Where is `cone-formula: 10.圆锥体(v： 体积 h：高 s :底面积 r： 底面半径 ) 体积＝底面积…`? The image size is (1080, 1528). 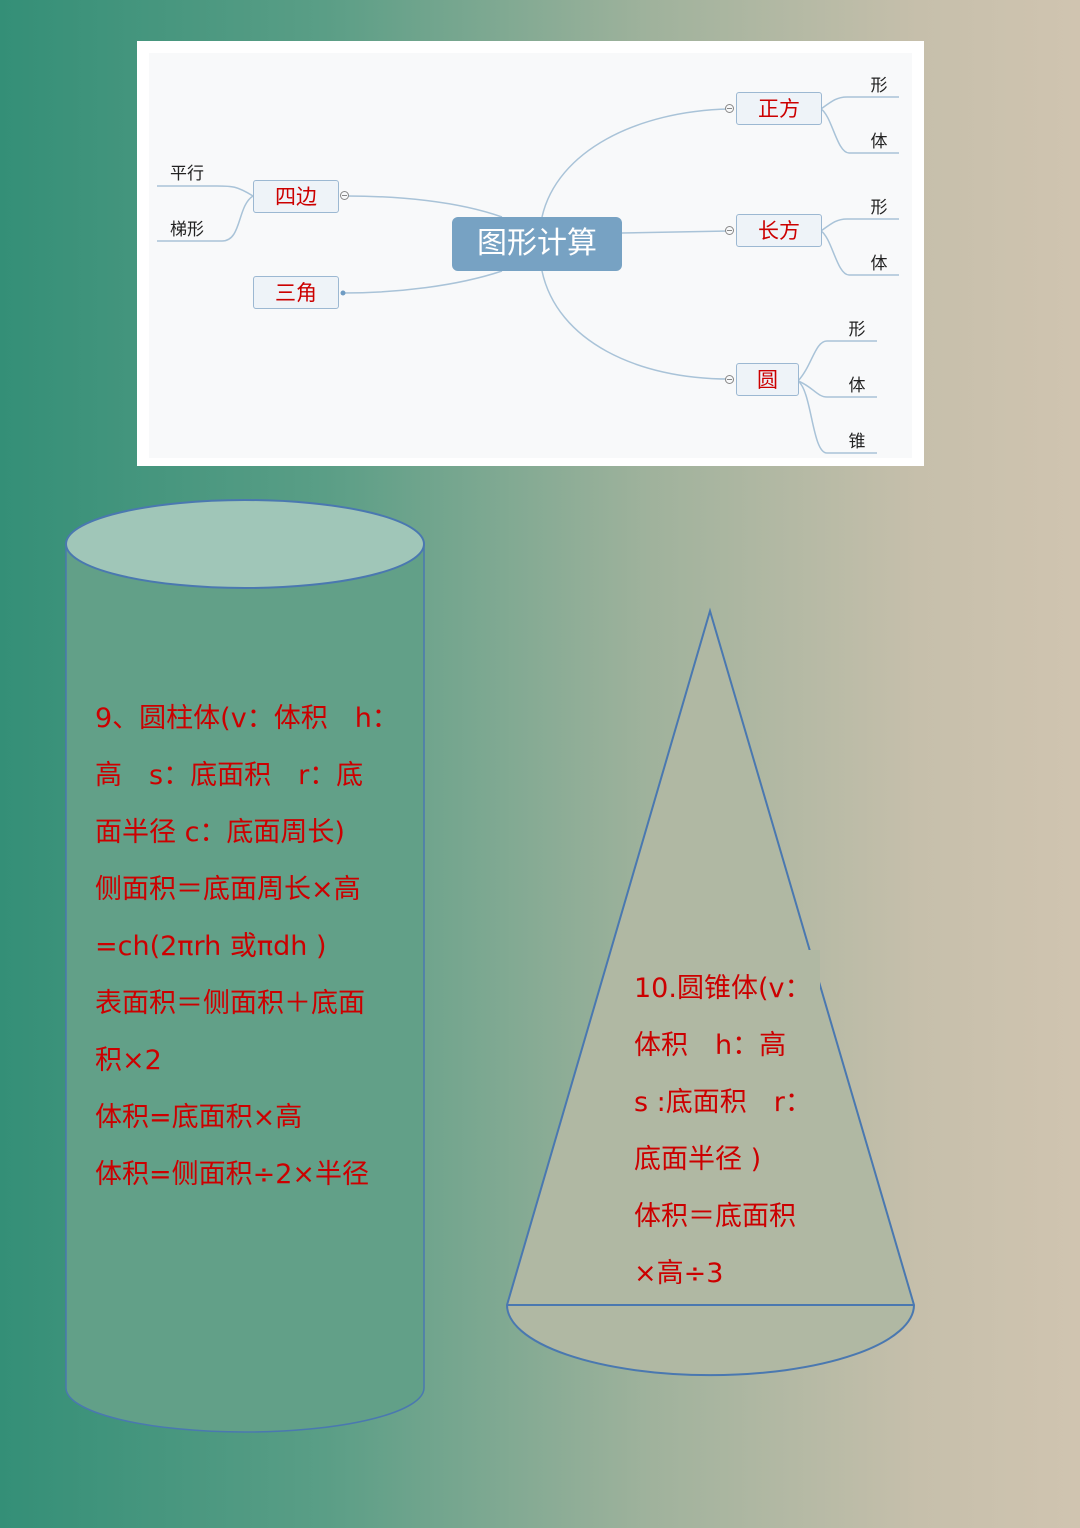
cone-formula: 10.圆锥体(v： 体积 h：高 s :底面积 r： 底面半径 ) 体积＝底面积… is located at coordinates (723, 1131).